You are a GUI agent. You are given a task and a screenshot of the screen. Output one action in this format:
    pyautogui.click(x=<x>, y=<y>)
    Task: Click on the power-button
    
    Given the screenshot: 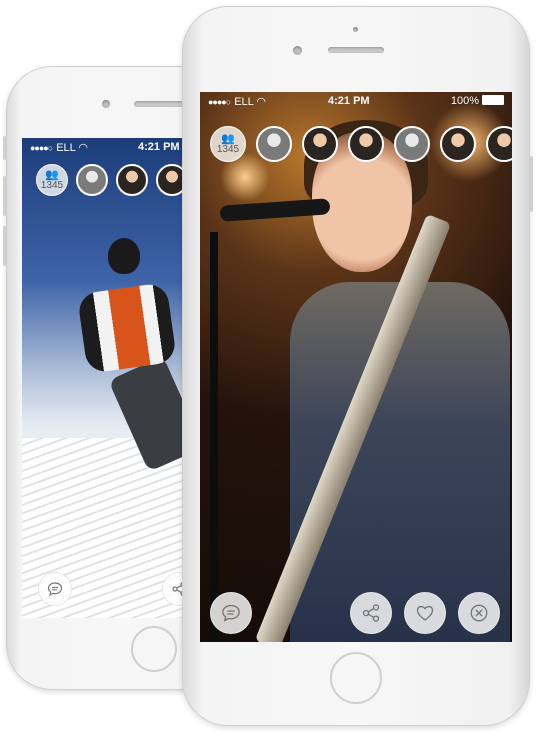 What is the action you would take?
    pyautogui.click(x=531, y=184)
    